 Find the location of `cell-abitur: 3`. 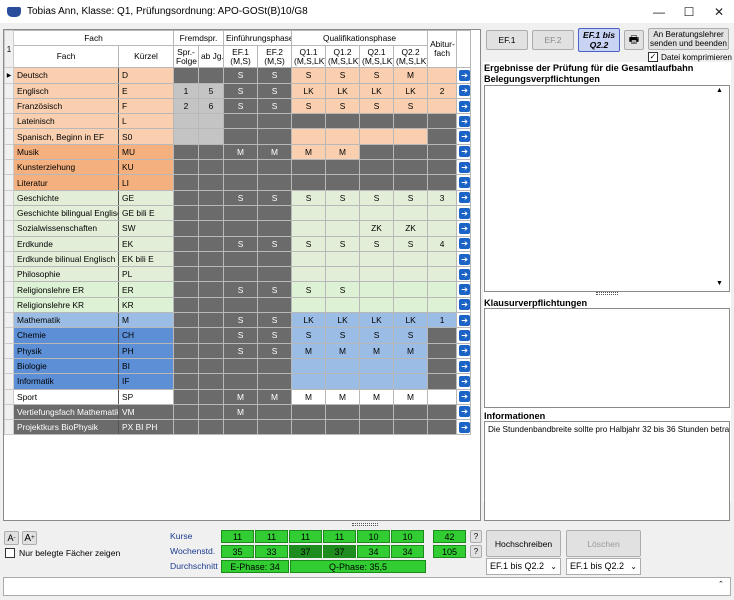

cell-abitur: 3 is located at coordinates (442, 197).